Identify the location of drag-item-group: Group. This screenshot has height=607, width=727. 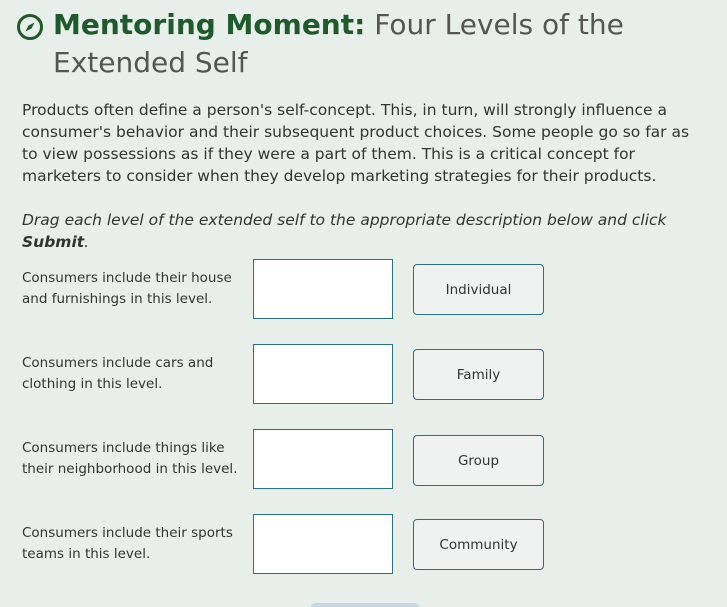
(478, 460).